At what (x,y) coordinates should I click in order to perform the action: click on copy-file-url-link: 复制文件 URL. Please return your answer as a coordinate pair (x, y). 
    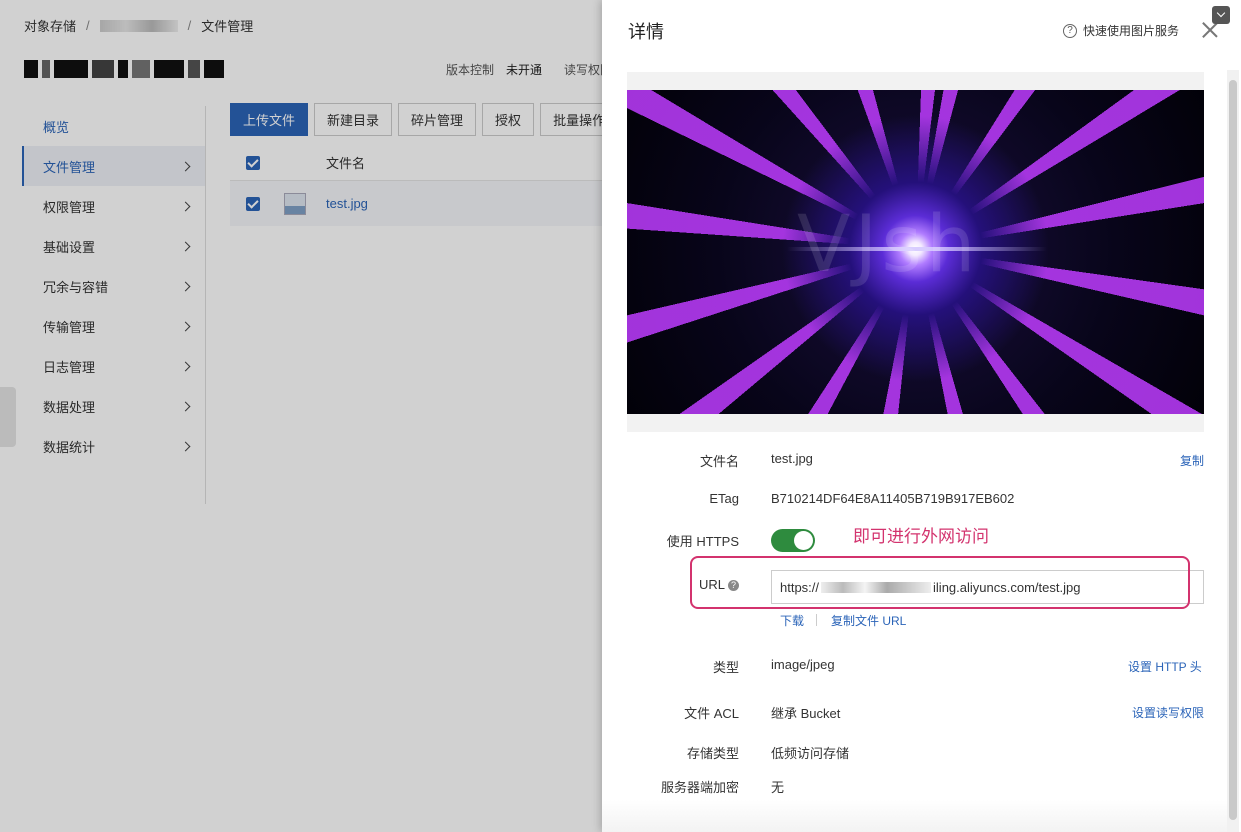
    Looking at the image, I should click on (868, 620).